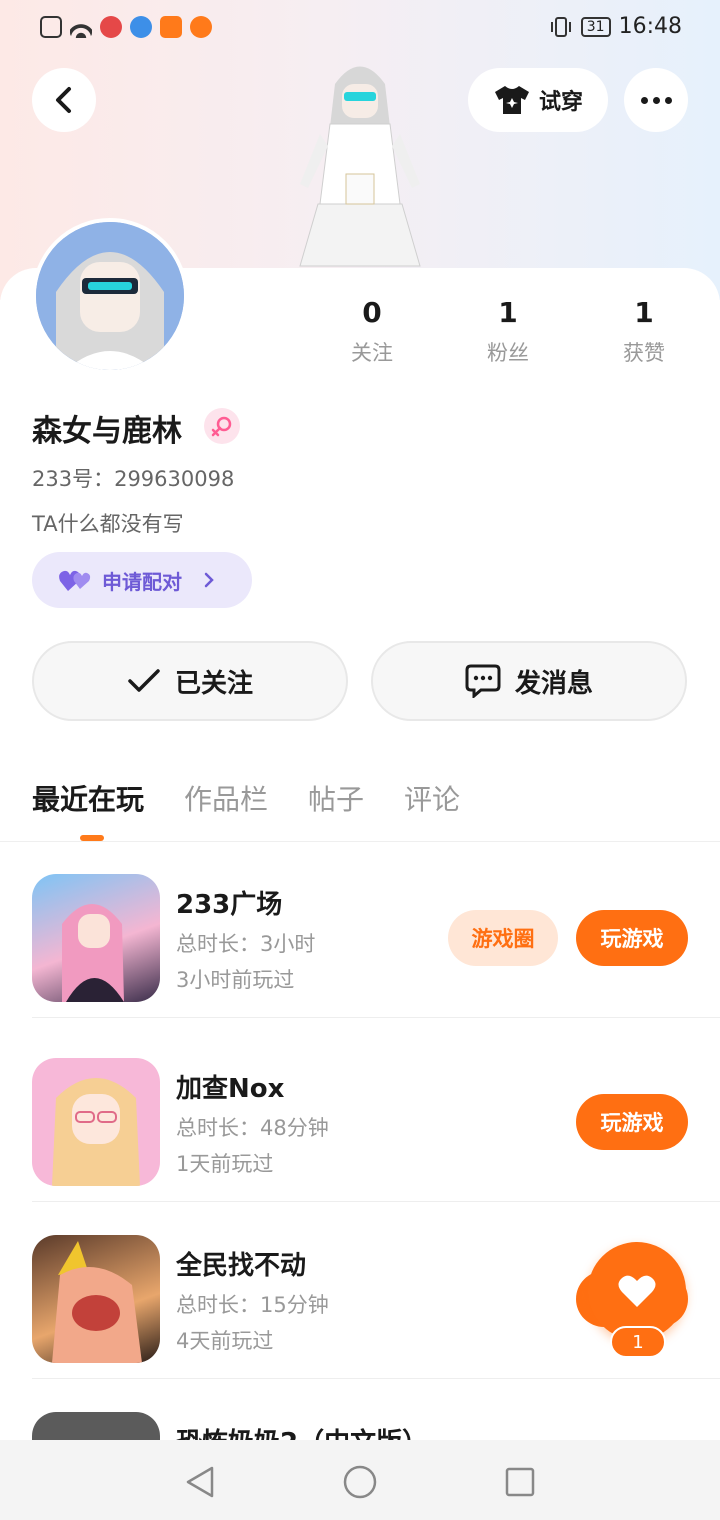 The width and height of the screenshot is (720, 1520). I want to click on video-app-icon, so click(171, 27).